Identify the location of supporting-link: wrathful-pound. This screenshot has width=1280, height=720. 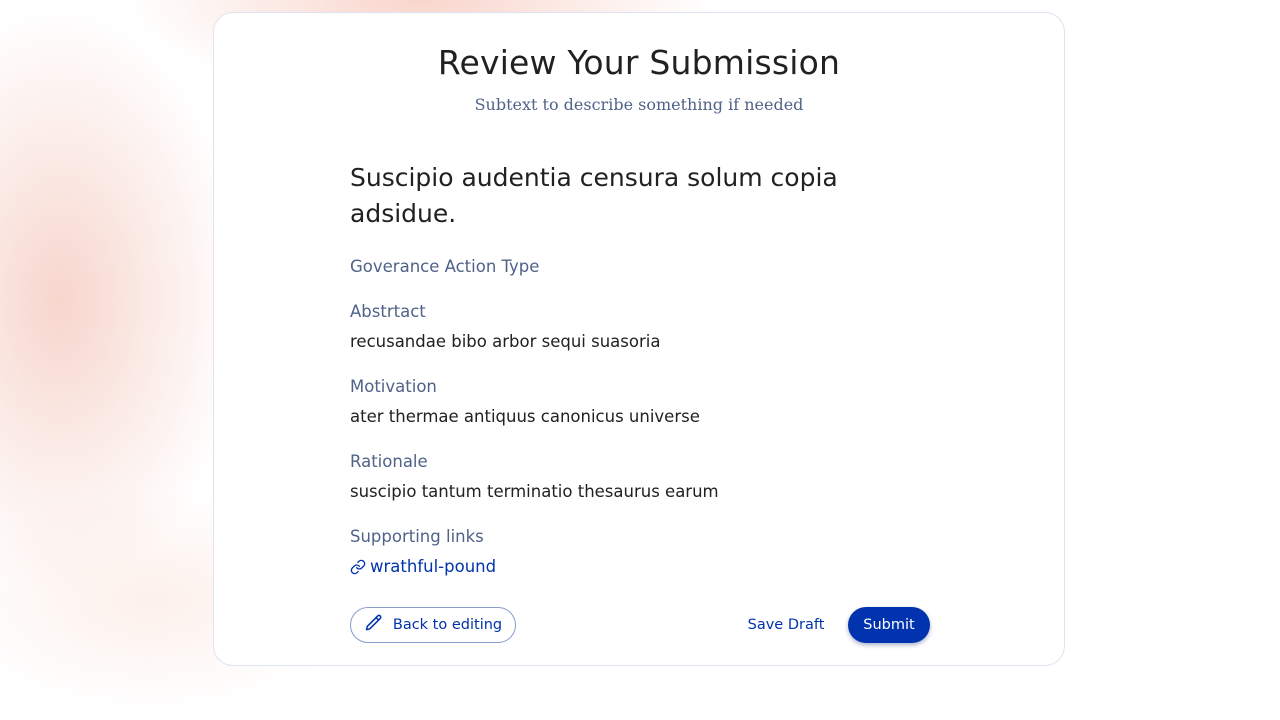
(640, 567).